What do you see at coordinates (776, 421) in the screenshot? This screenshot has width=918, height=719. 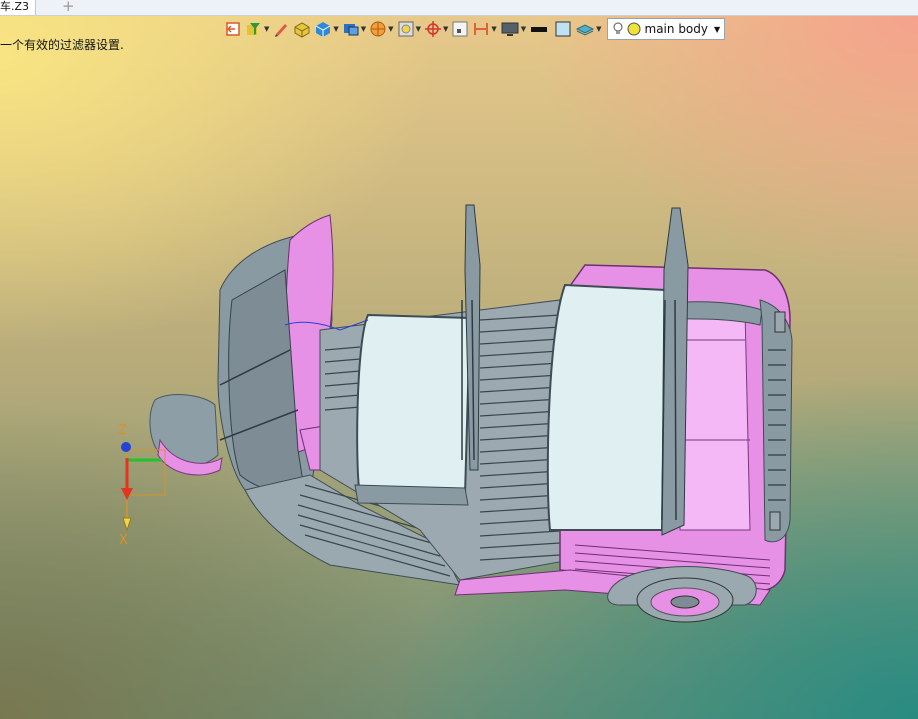 I see `tailgate` at bounding box center [776, 421].